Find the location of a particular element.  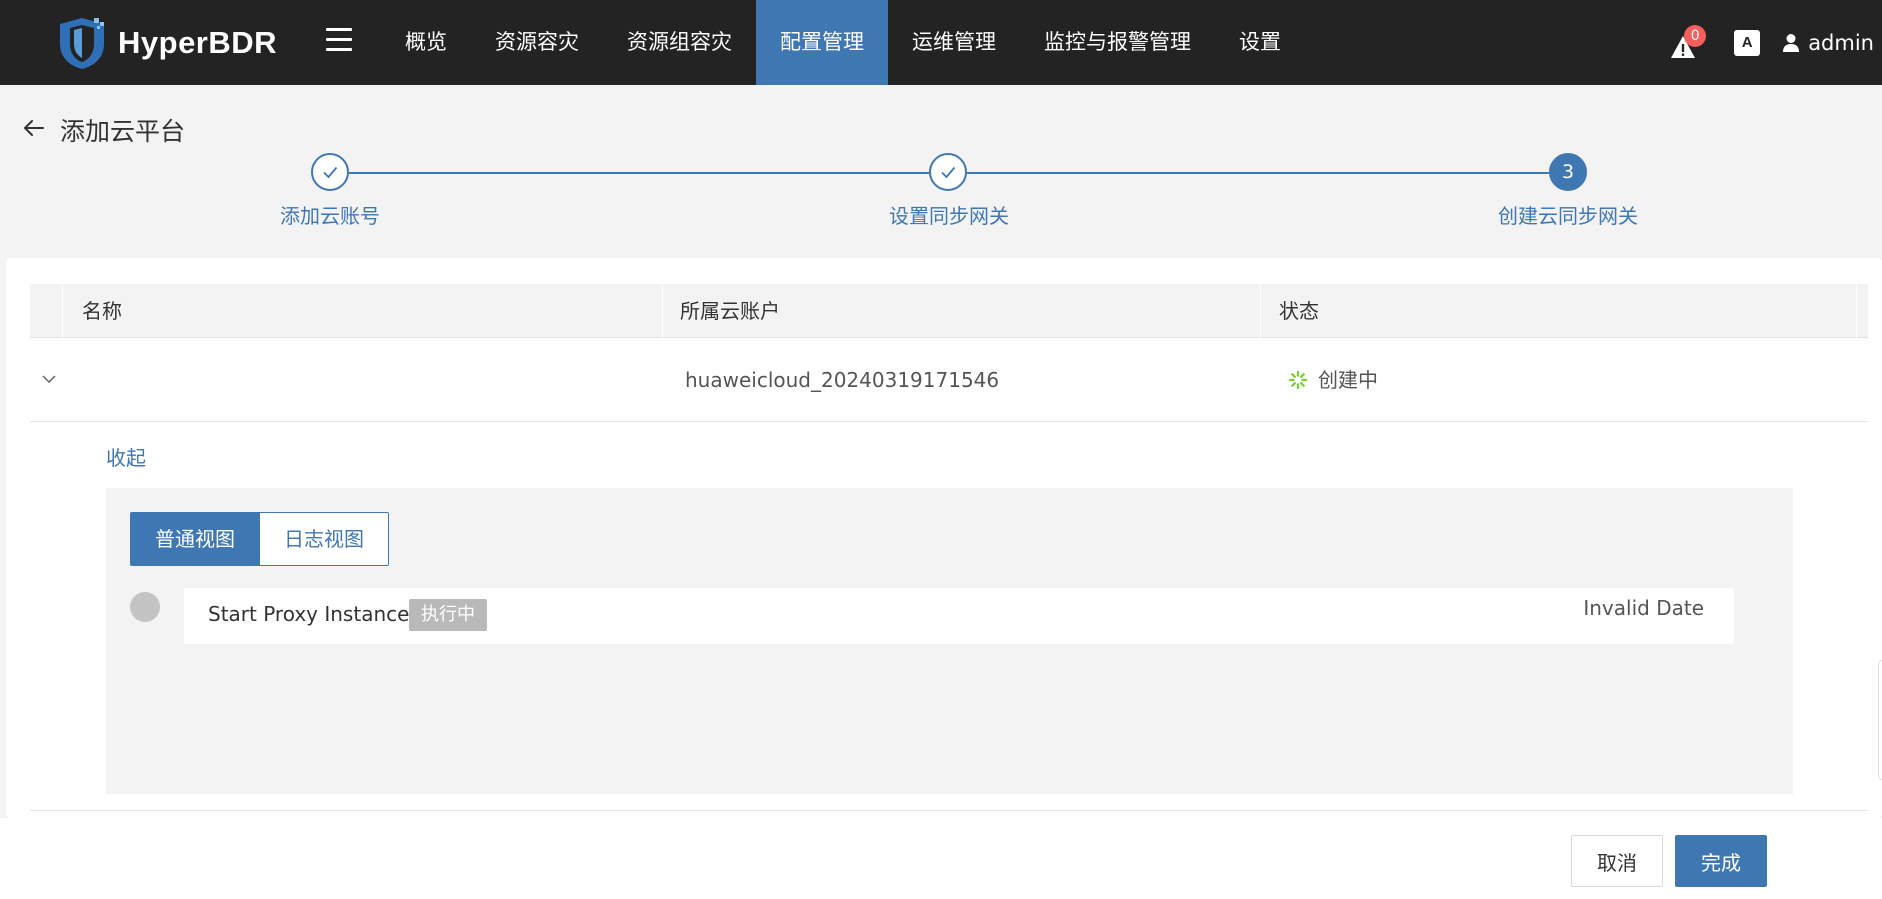

collapse-link: 收起 is located at coordinates (126, 456).